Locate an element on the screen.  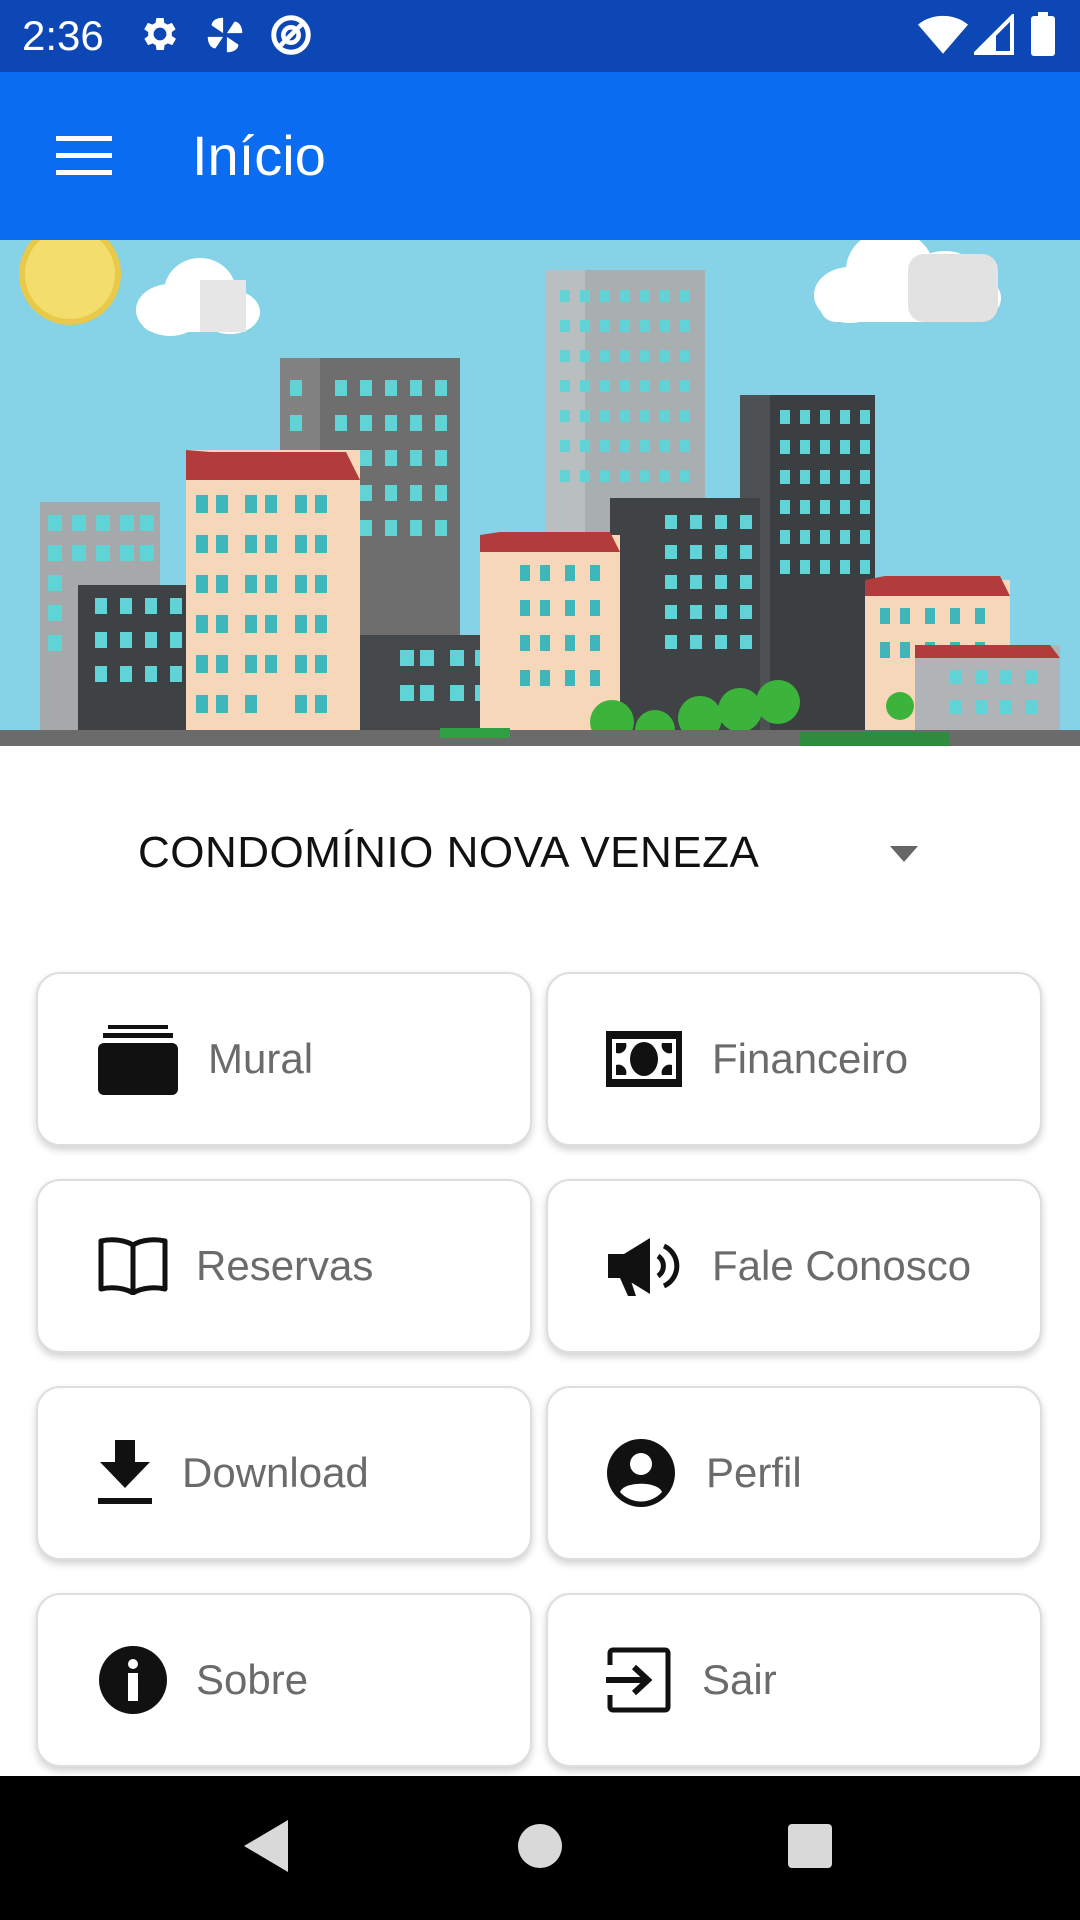
wifi-icon is located at coordinates (943, 37).